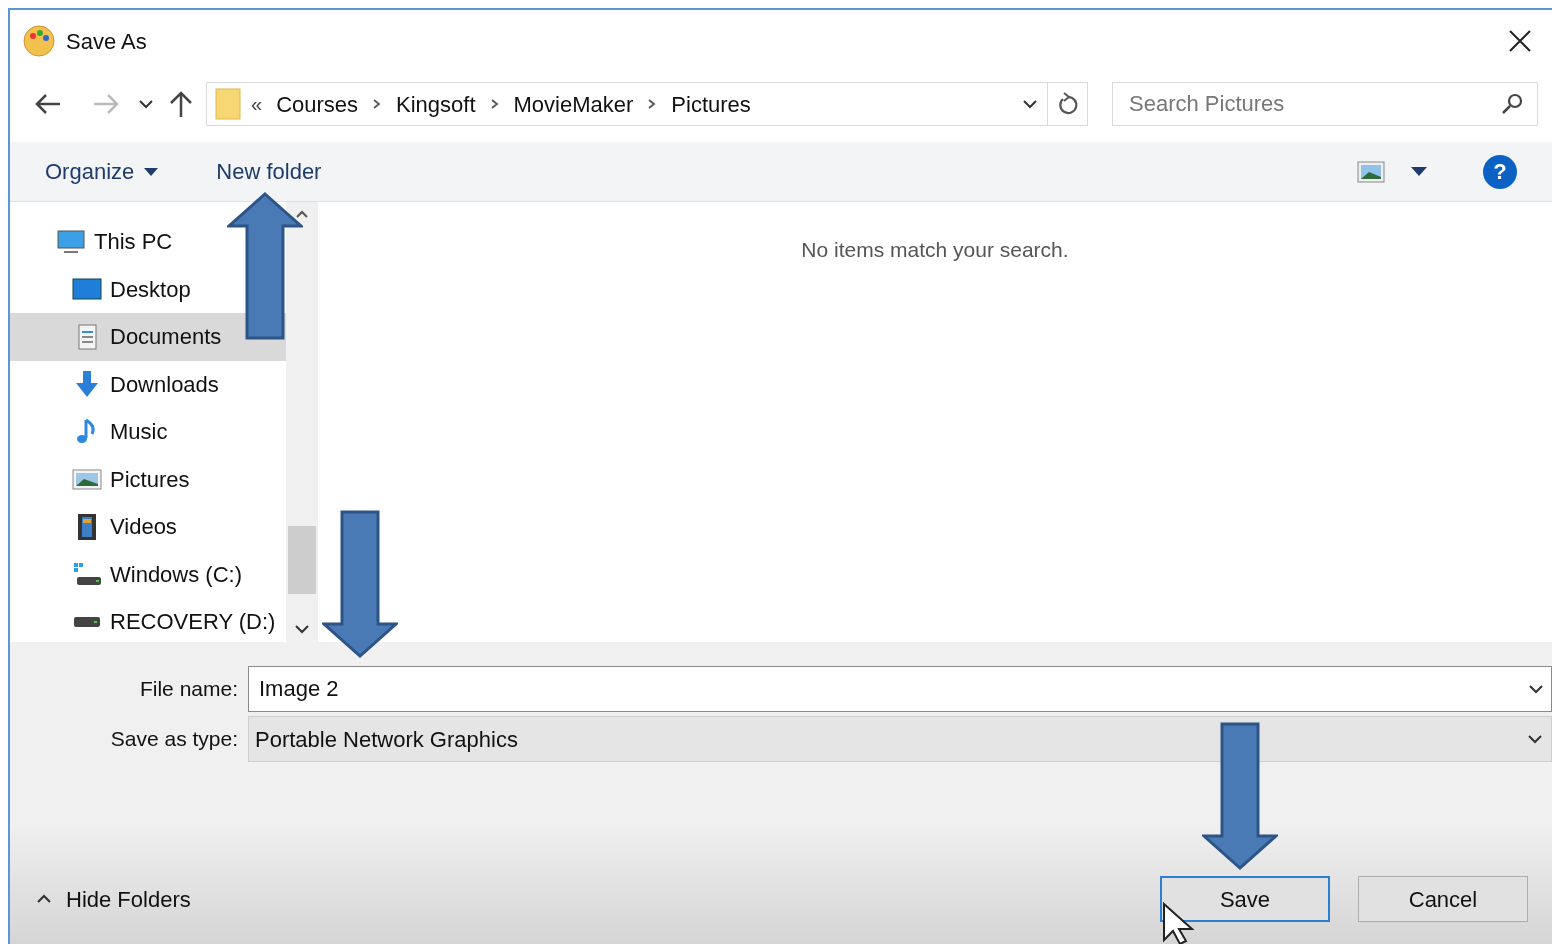  I want to click on organize-menu: Organize, so click(102, 171).